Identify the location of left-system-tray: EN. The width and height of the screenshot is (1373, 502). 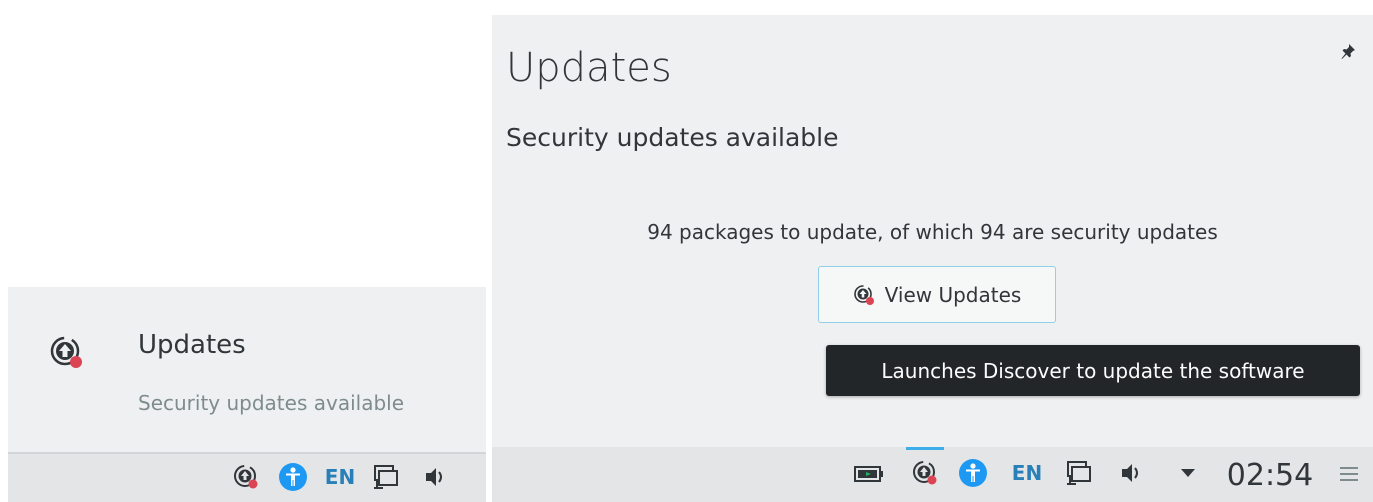
(247, 477).